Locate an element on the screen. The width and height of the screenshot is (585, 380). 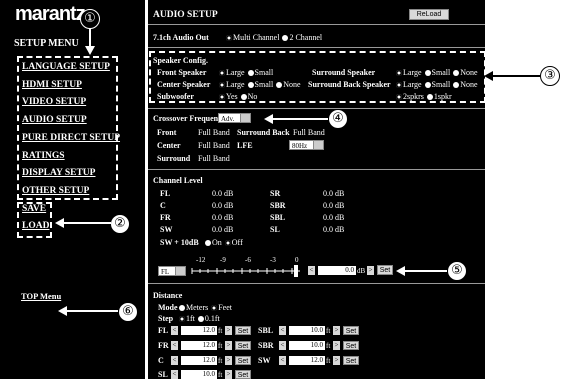
dist-fl-input: 12.0 is located at coordinates (199, 330).